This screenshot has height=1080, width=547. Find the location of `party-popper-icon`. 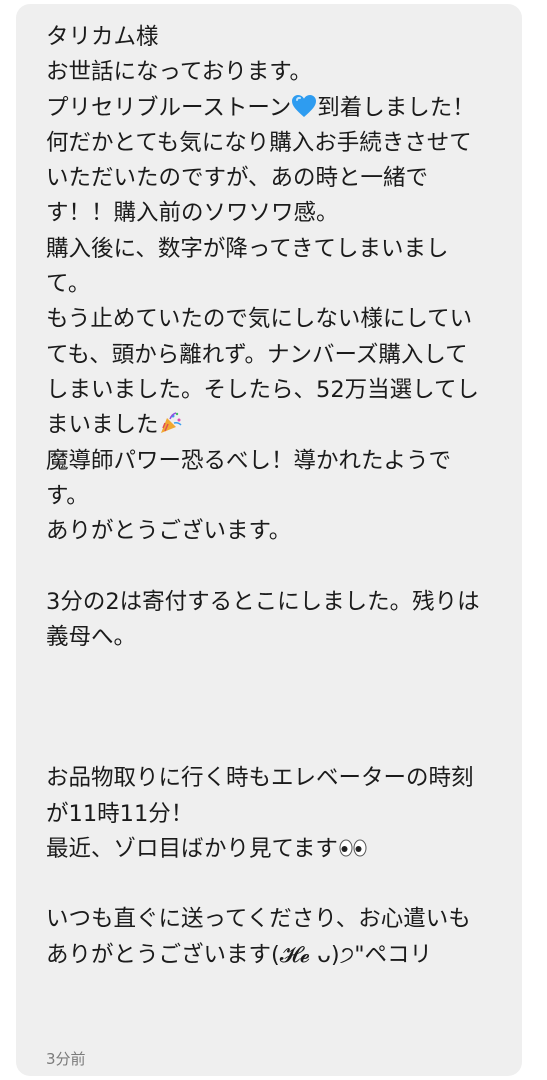

party-popper-icon is located at coordinates (171, 423).